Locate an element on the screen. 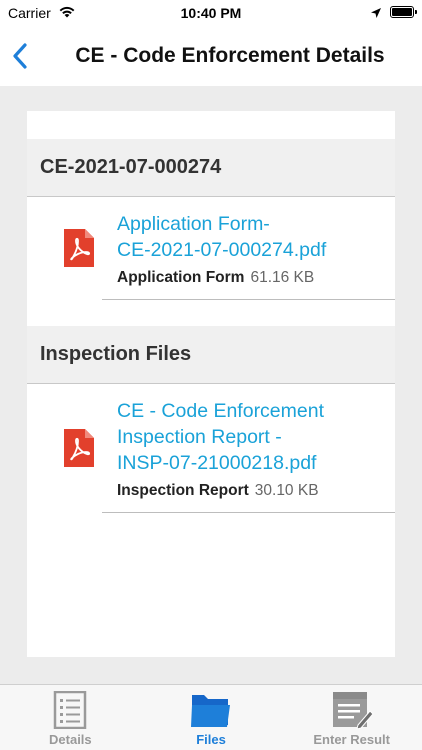 This screenshot has height=750, width=422. folder-icon is located at coordinates (210, 711).